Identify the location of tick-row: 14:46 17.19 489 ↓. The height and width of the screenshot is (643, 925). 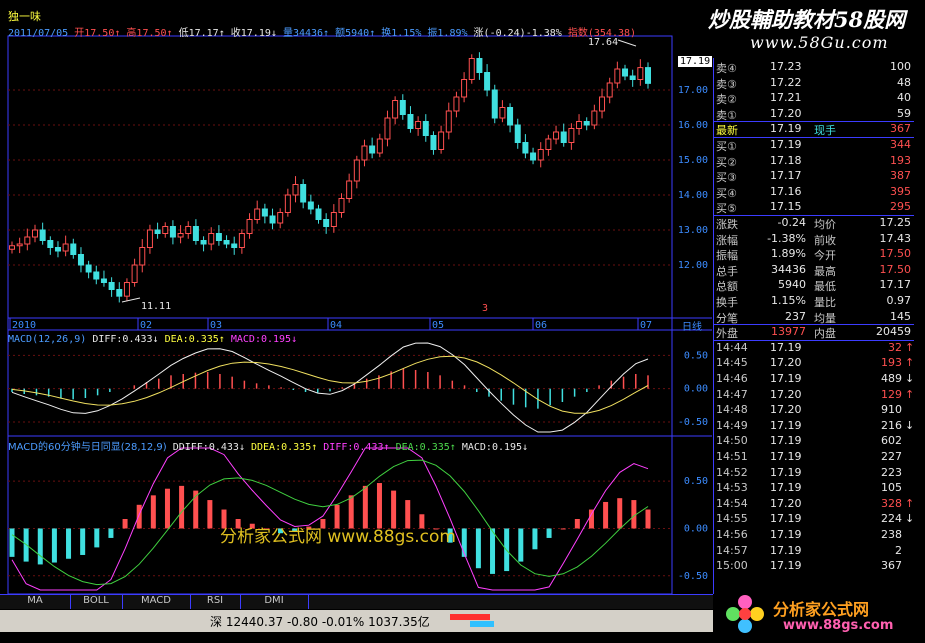
(814, 379).